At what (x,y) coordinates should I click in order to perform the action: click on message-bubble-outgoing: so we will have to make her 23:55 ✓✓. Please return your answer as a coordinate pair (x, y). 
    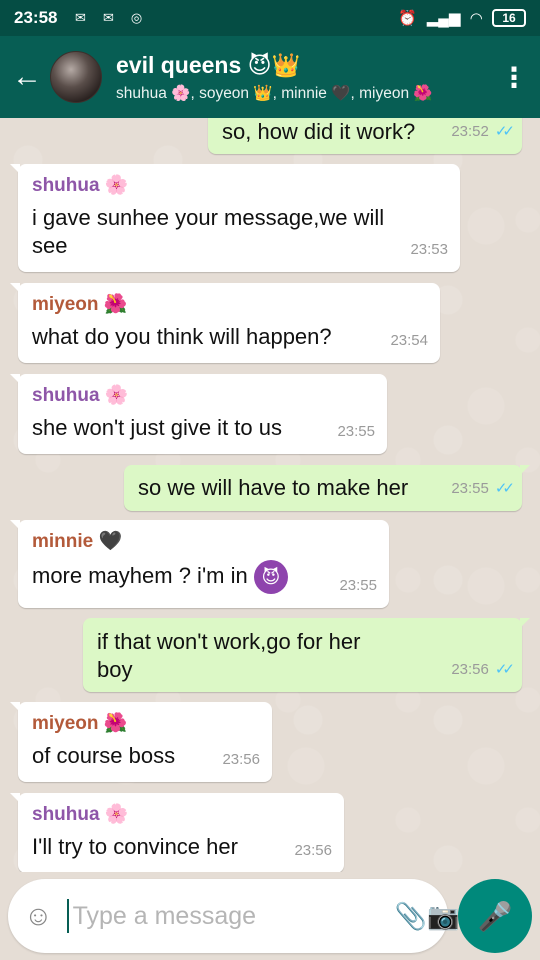
    Looking at the image, I should click on (327, 488).